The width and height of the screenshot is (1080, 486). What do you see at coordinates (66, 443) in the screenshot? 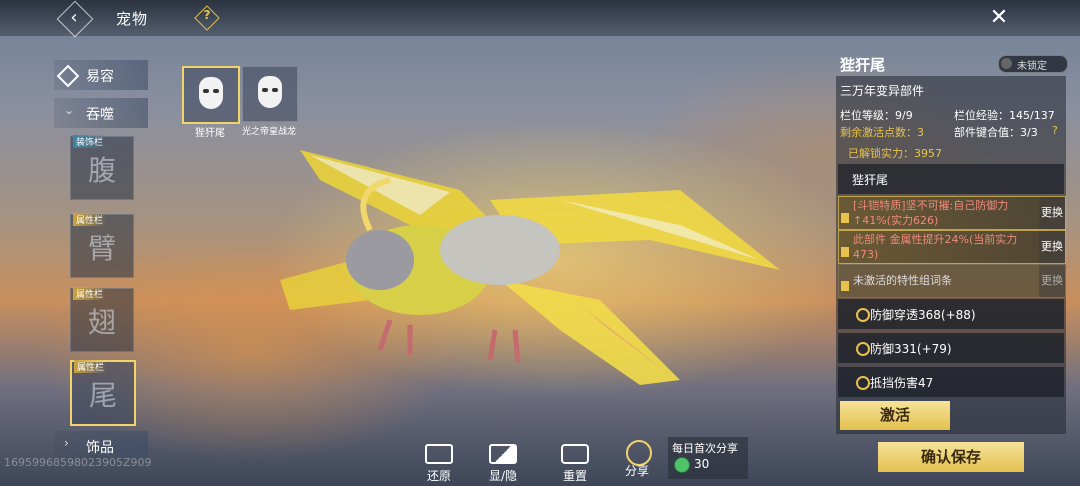
I see `chevron-right-icon: ›` at bounding box center [66, 443].